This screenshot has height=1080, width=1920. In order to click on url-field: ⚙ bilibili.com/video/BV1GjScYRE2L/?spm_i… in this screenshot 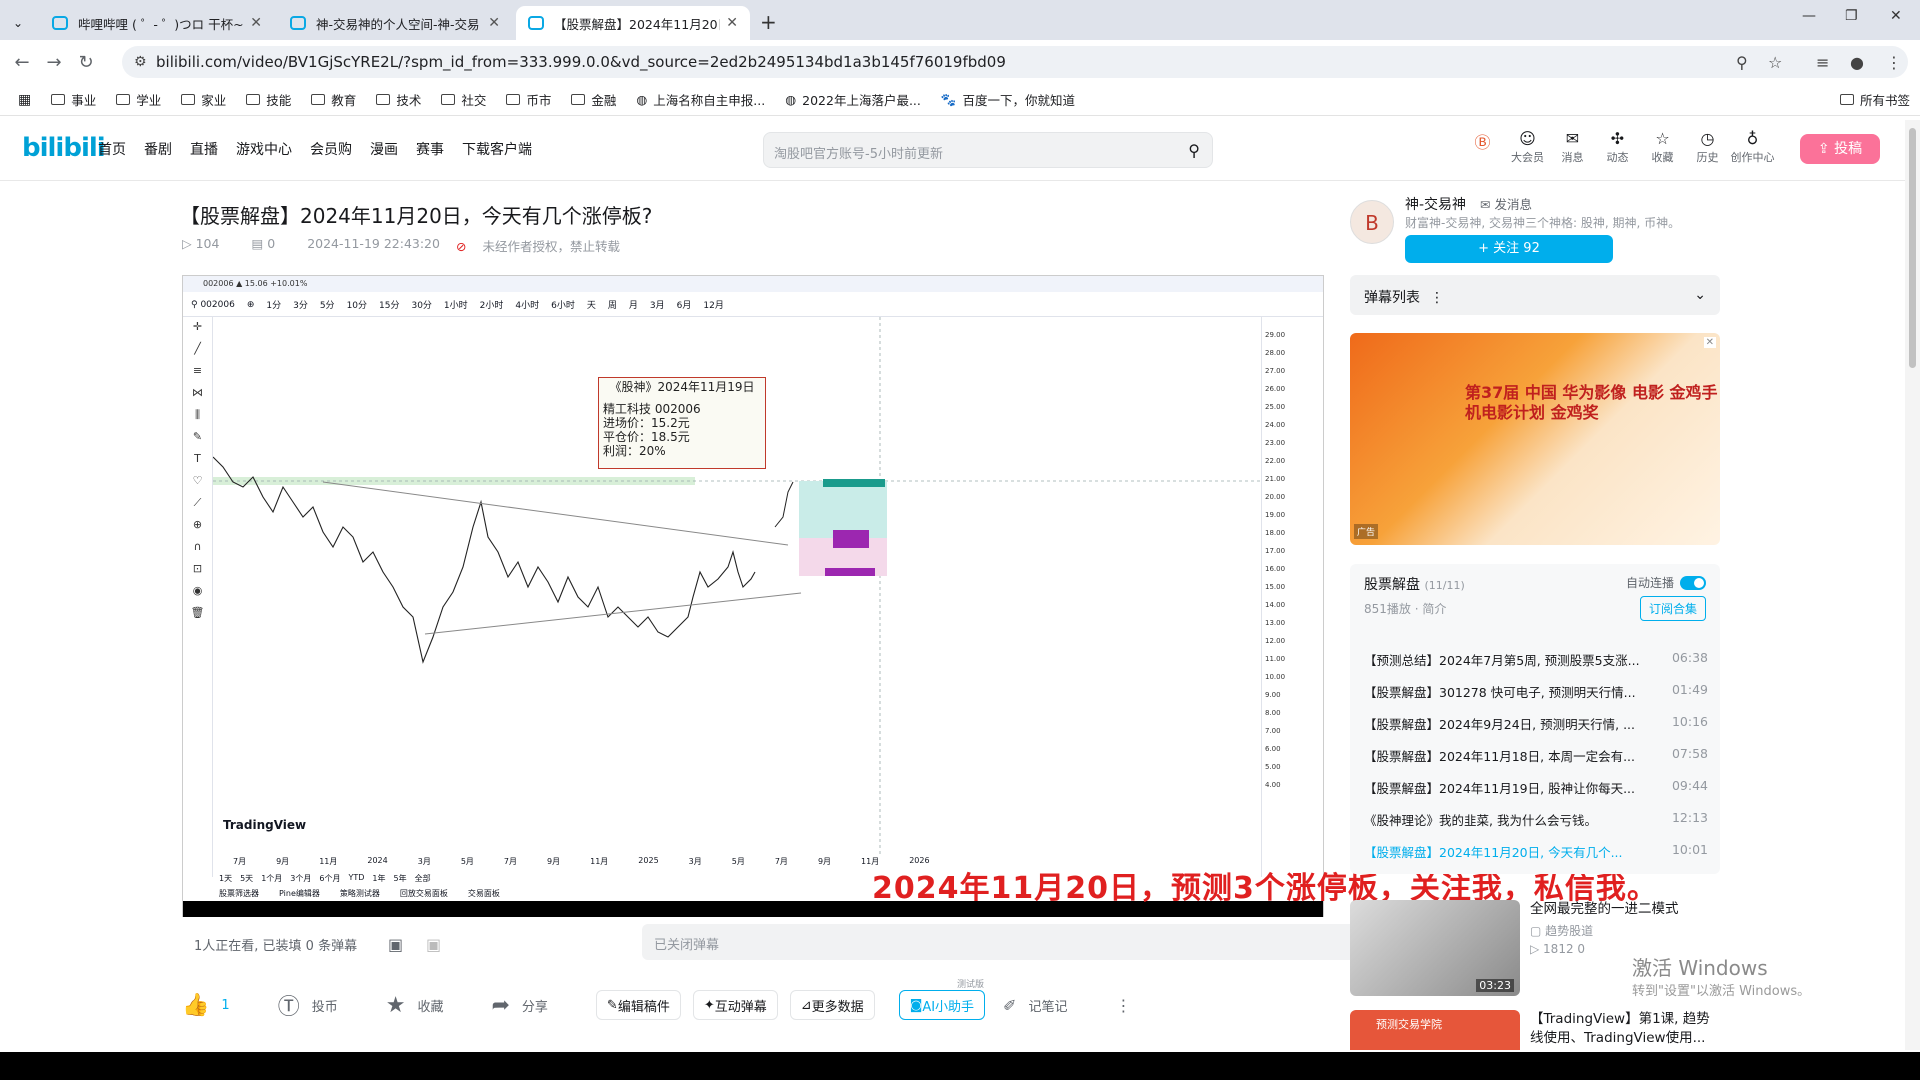, I will do `click(1015, 62)`.